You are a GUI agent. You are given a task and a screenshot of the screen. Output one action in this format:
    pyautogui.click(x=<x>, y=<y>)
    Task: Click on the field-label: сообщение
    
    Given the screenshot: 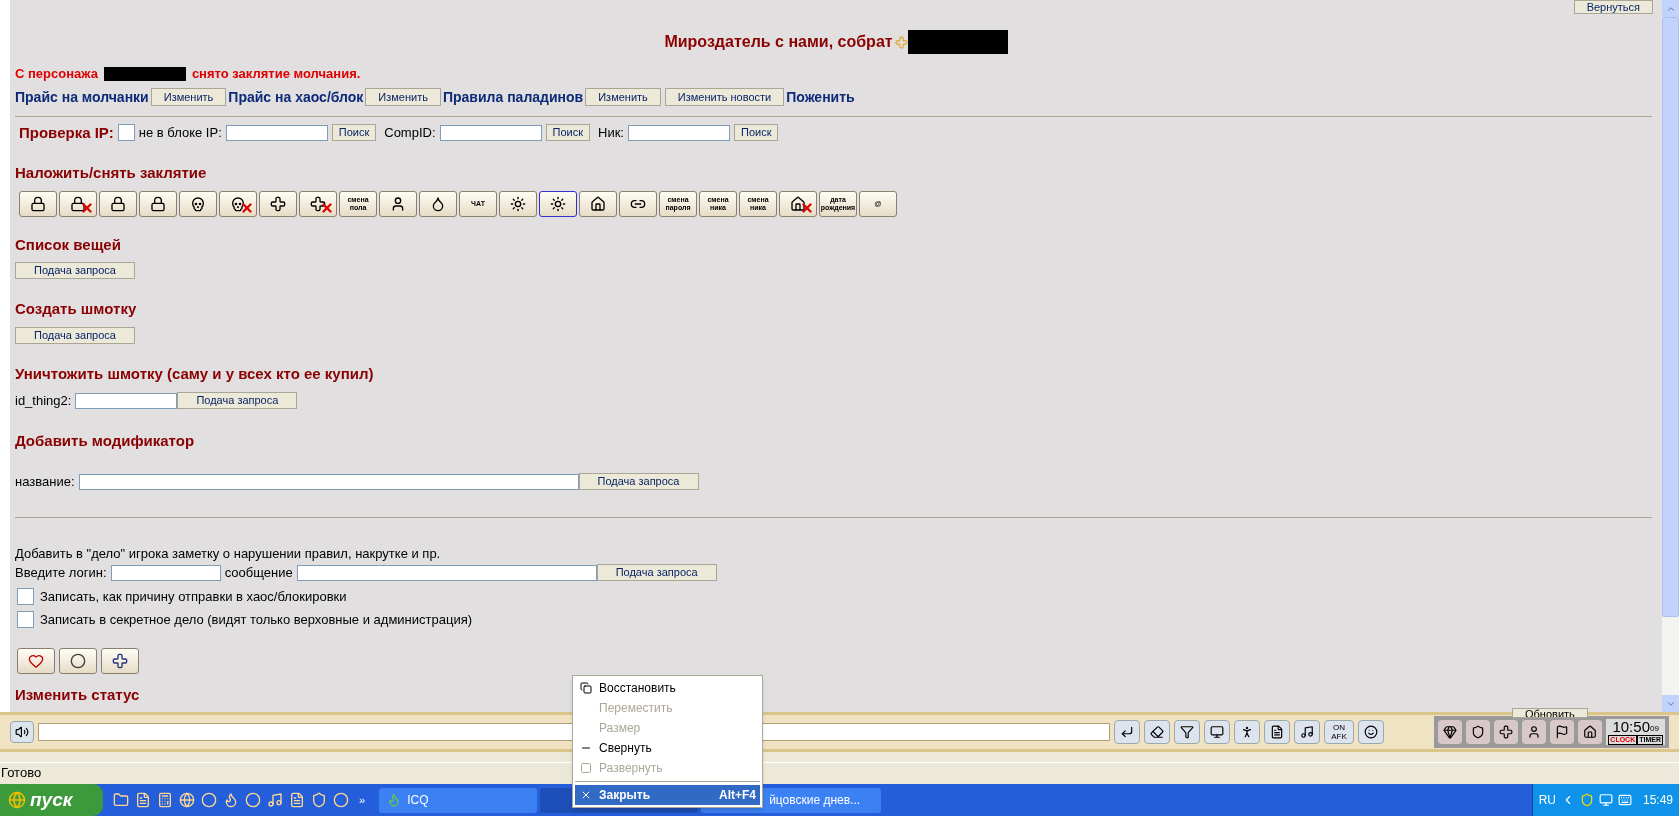 What is the action you would take?
    pyautogui.click(x=258, y=573)
    